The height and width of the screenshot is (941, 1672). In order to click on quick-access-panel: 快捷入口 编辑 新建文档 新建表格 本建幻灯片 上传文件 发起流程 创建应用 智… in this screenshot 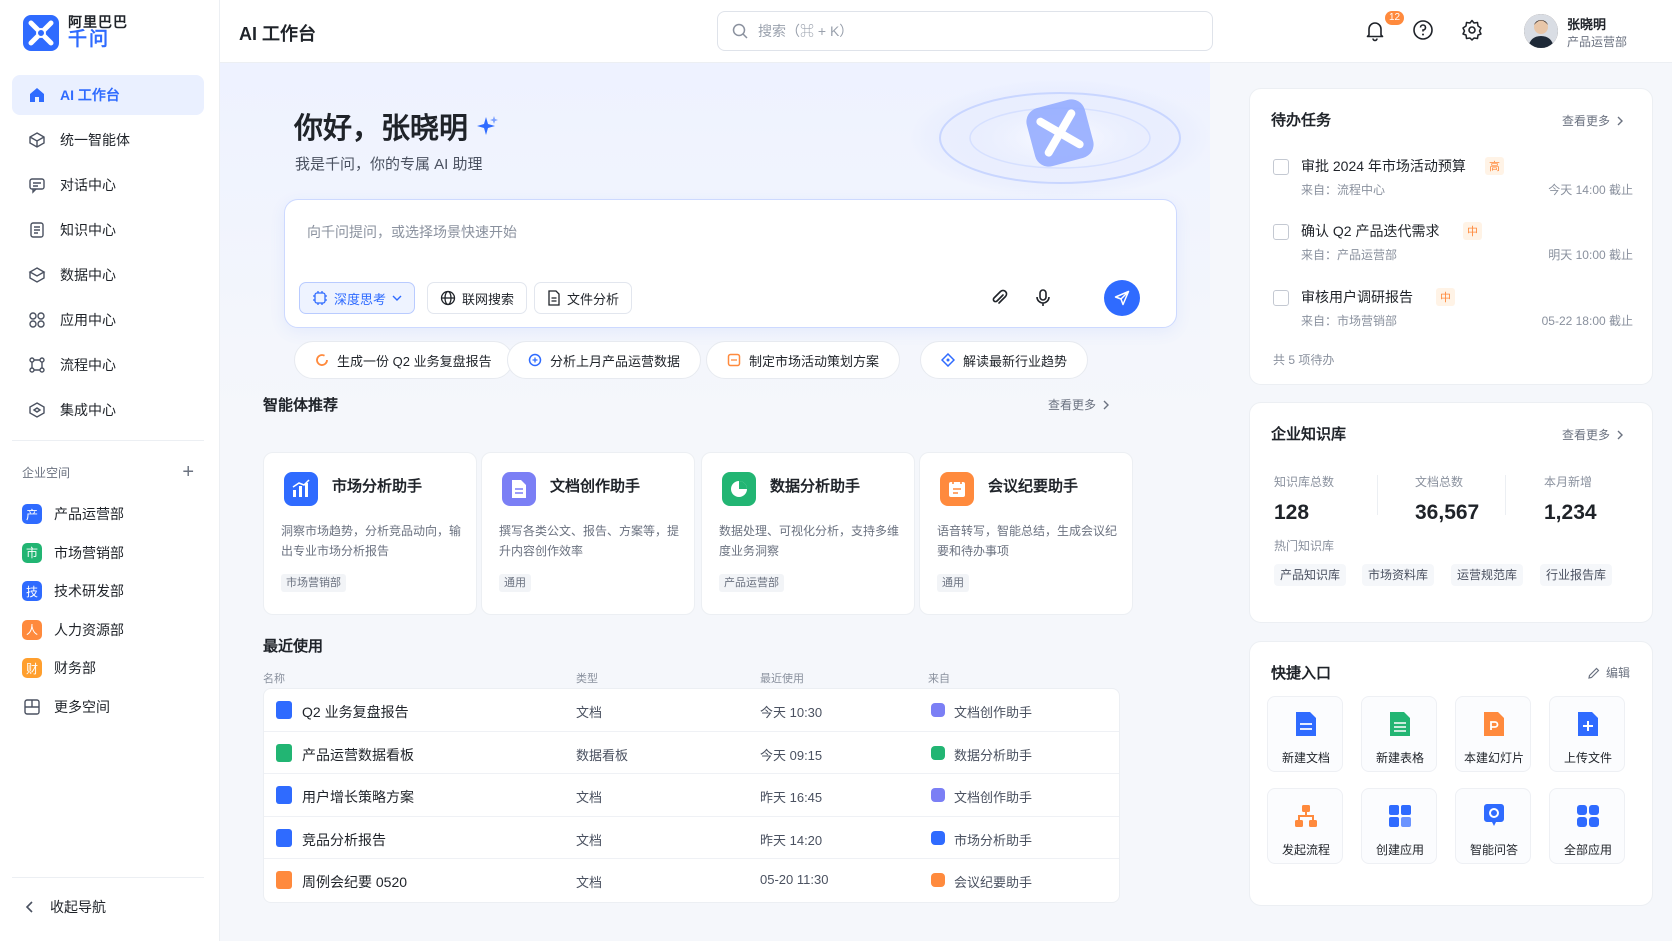, I will do `click(1451, 773)`.